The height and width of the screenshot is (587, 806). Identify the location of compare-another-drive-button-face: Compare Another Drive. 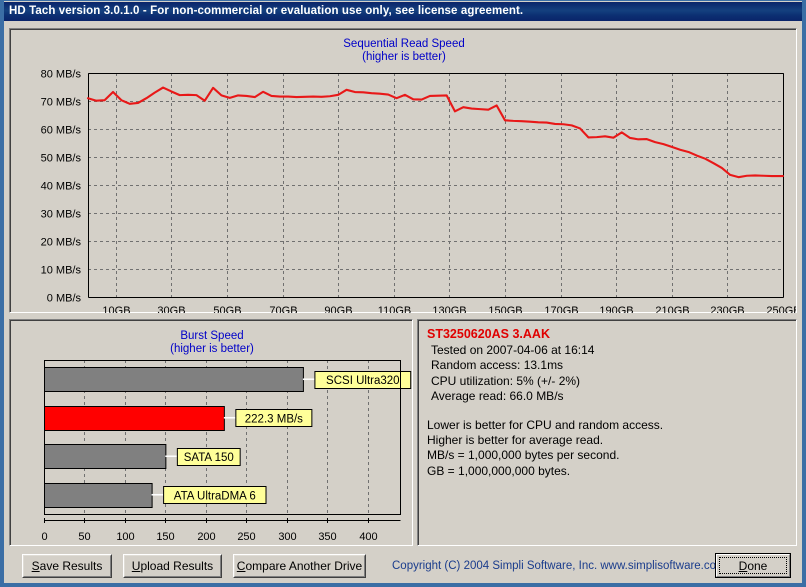
(299, 566).